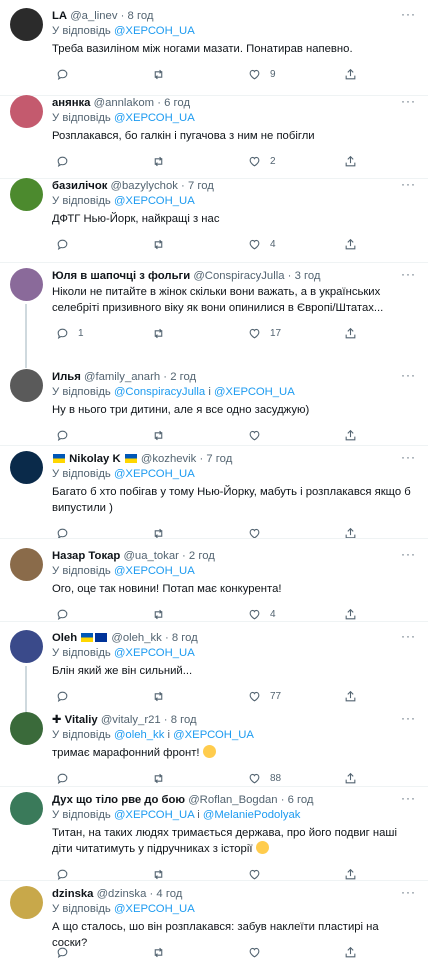 The height and width of the screenshot is (961, 428). Describe the element at coordinates (86, 556) in the screenshot. I see `display-name: Назар Токар` at that location.